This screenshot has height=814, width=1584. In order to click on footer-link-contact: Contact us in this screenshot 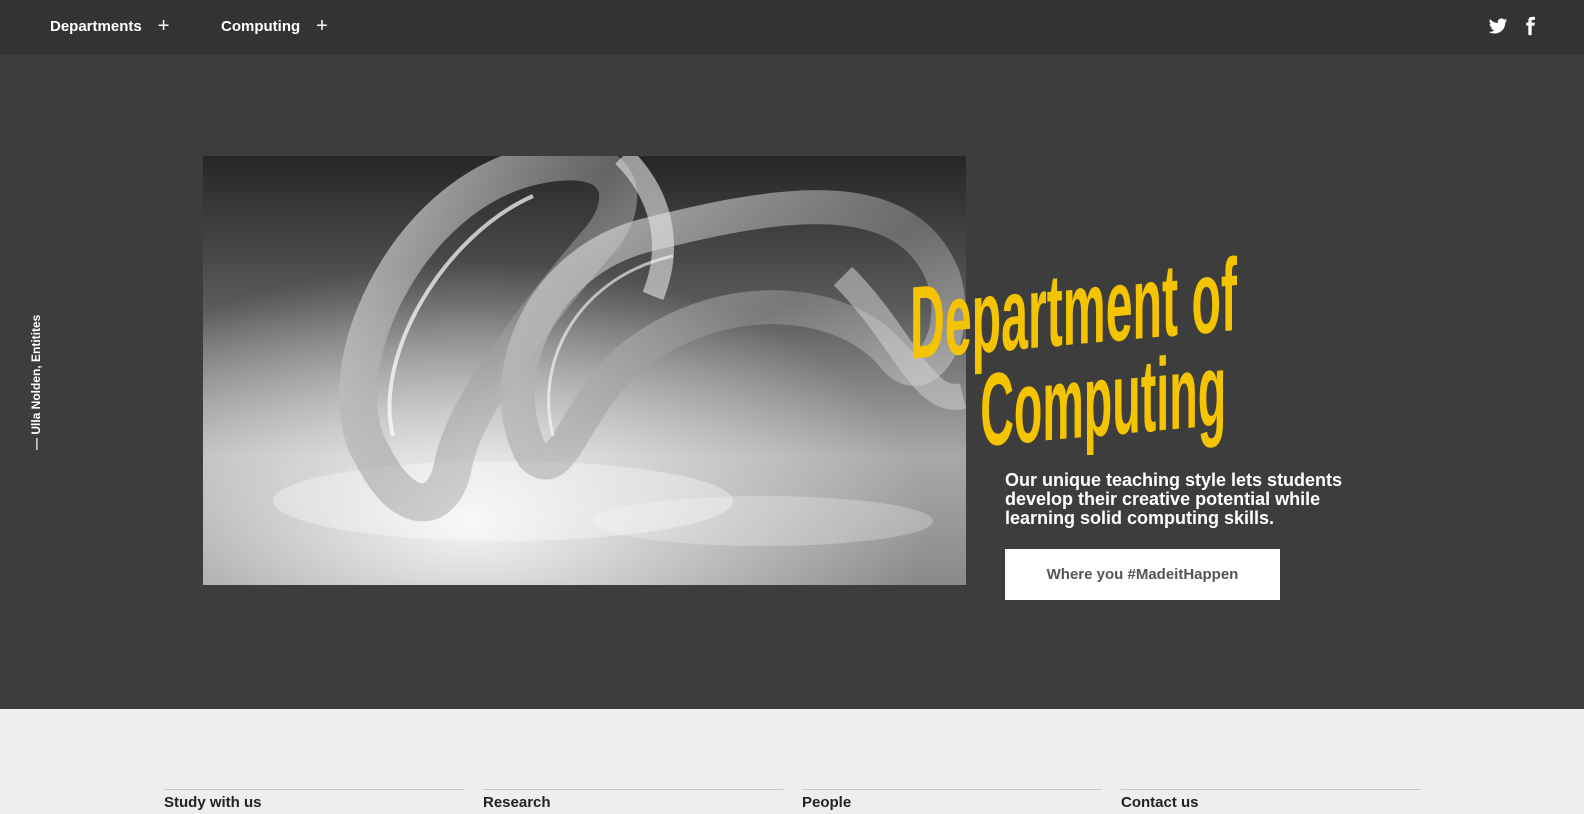, I will do `click(1271, 800)`.